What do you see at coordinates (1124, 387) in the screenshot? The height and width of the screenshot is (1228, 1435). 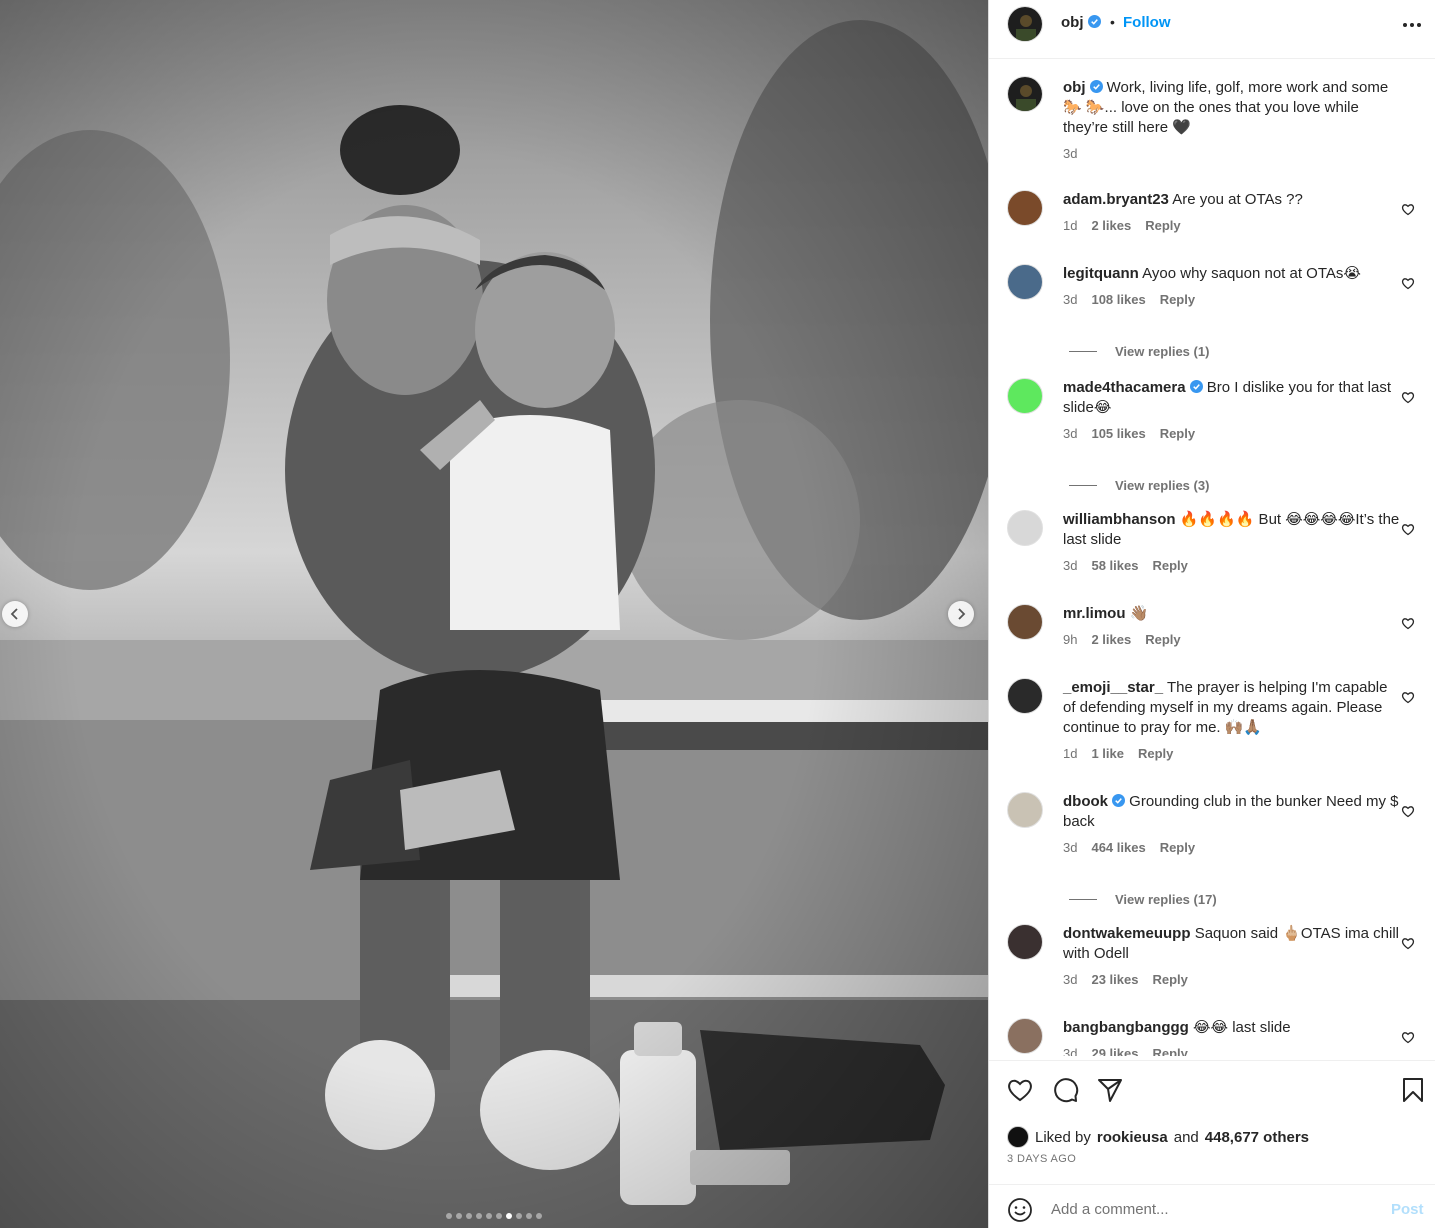 I see `comment-username: made4thacamera` at bounding box center [1124, 387].